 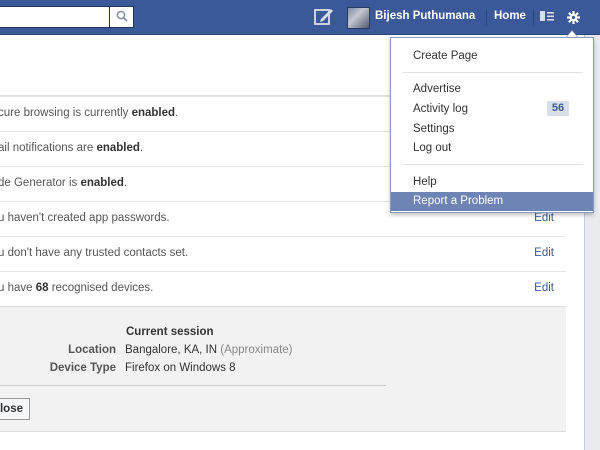 I want to click on profile-name-link: Bijesh Puthumana, so click(x=425, y=16).